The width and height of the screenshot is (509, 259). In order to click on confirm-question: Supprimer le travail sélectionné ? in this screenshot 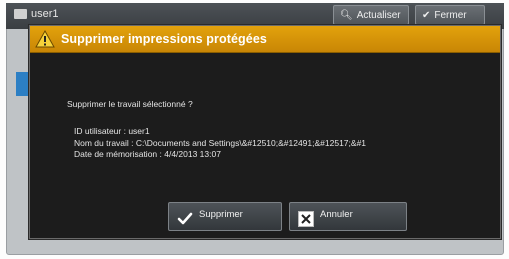, I will do `click(130, 104)`.